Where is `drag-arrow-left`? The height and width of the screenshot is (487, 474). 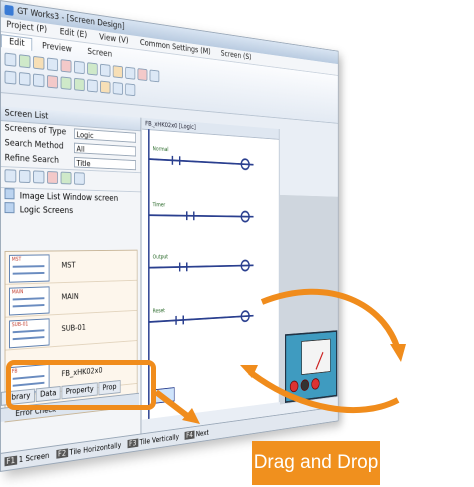 drag-arrow-left is located at coordinates (173, 405).